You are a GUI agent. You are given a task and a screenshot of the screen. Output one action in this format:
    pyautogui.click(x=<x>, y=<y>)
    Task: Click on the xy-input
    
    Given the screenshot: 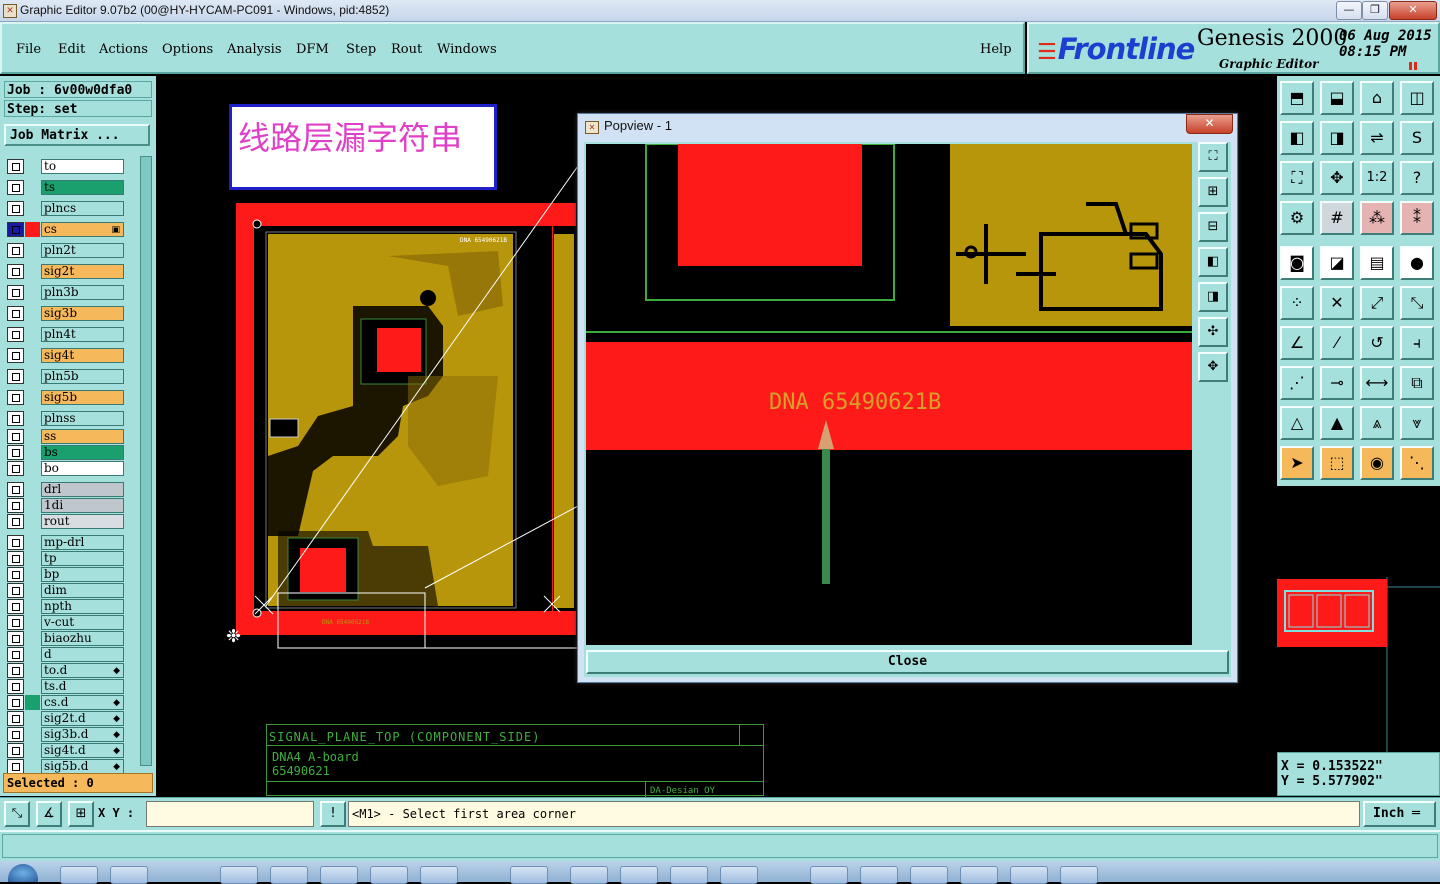 What is the action you would take?
    pyautogui.click(x=230, y=814)
    